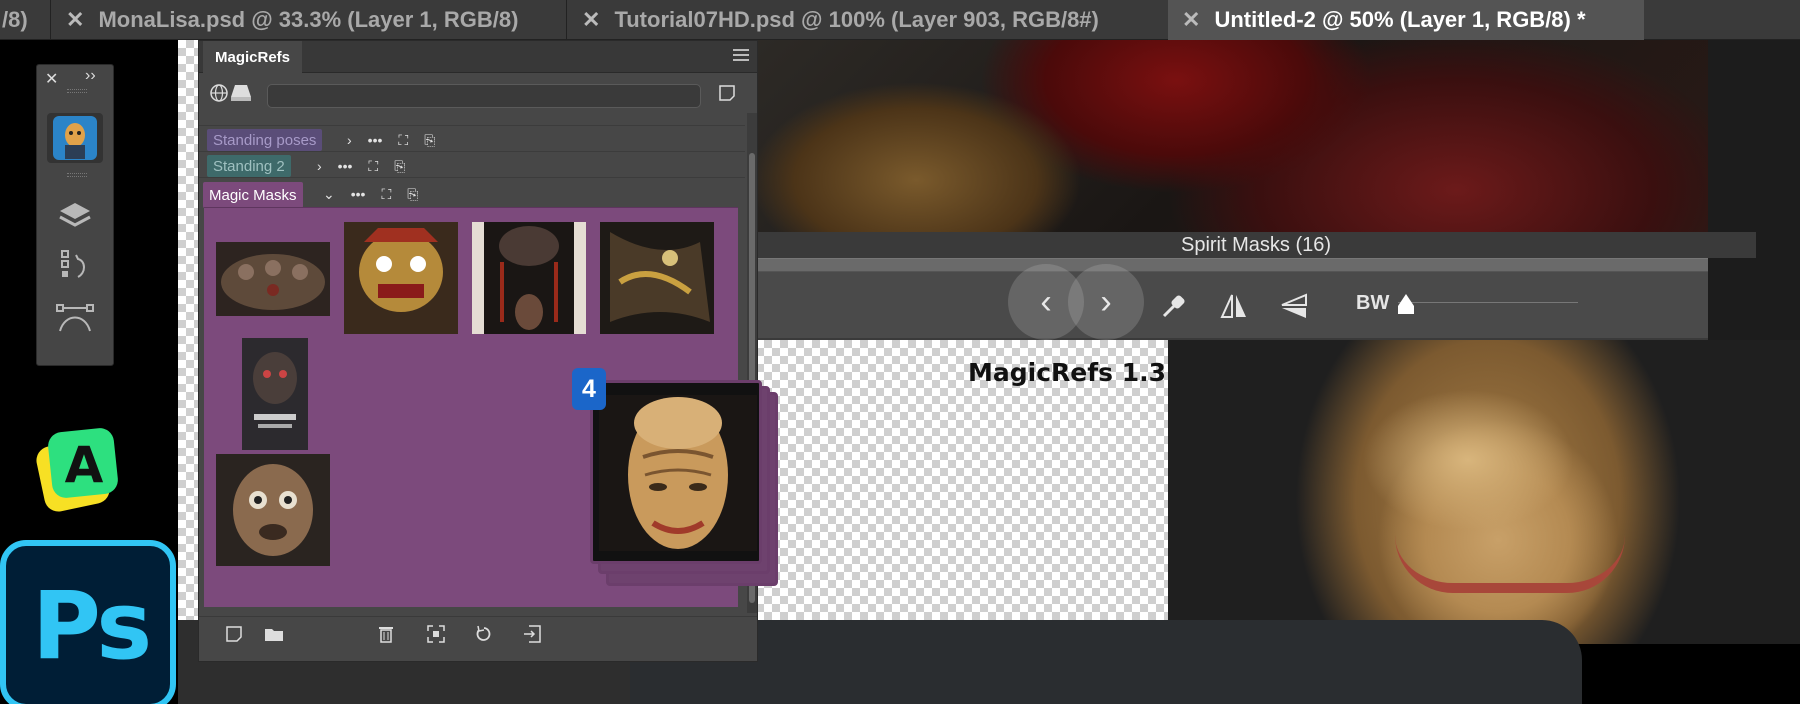  I want to click on drive-icon, so click(241, 93).